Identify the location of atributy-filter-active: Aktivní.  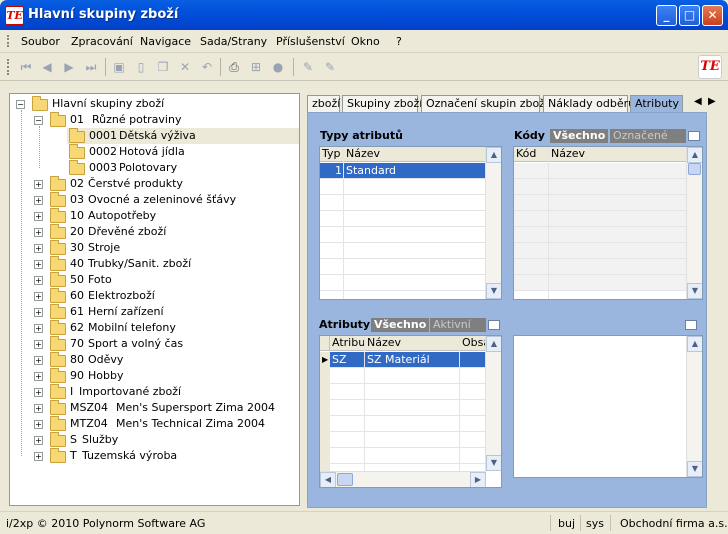
(458, 325).